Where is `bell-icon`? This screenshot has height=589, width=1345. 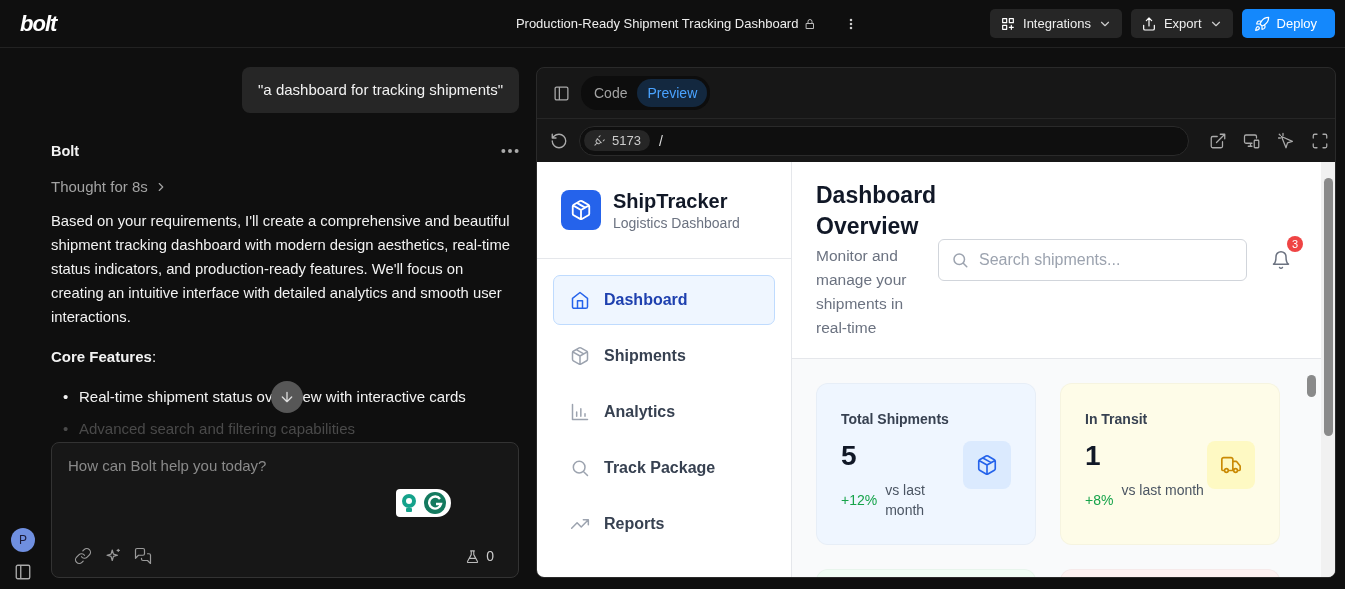
bell-icon is located at coordinates (1281, 260).